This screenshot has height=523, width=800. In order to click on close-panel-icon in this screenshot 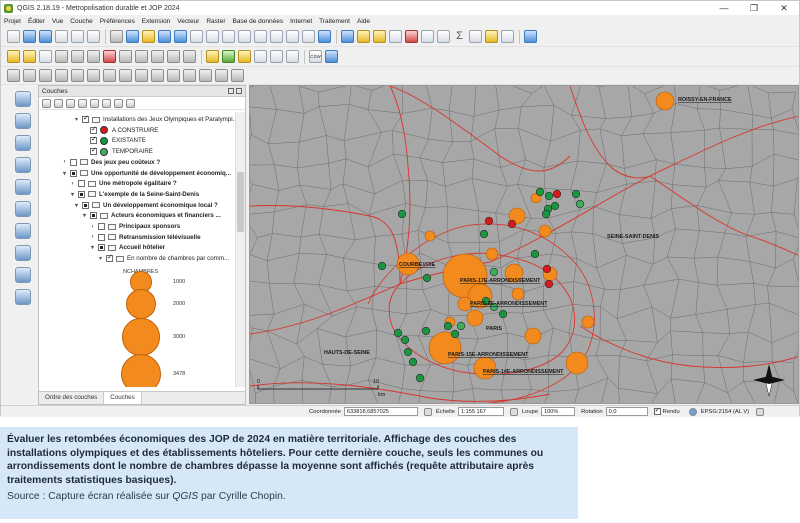, I will do `click(239, 91)`.